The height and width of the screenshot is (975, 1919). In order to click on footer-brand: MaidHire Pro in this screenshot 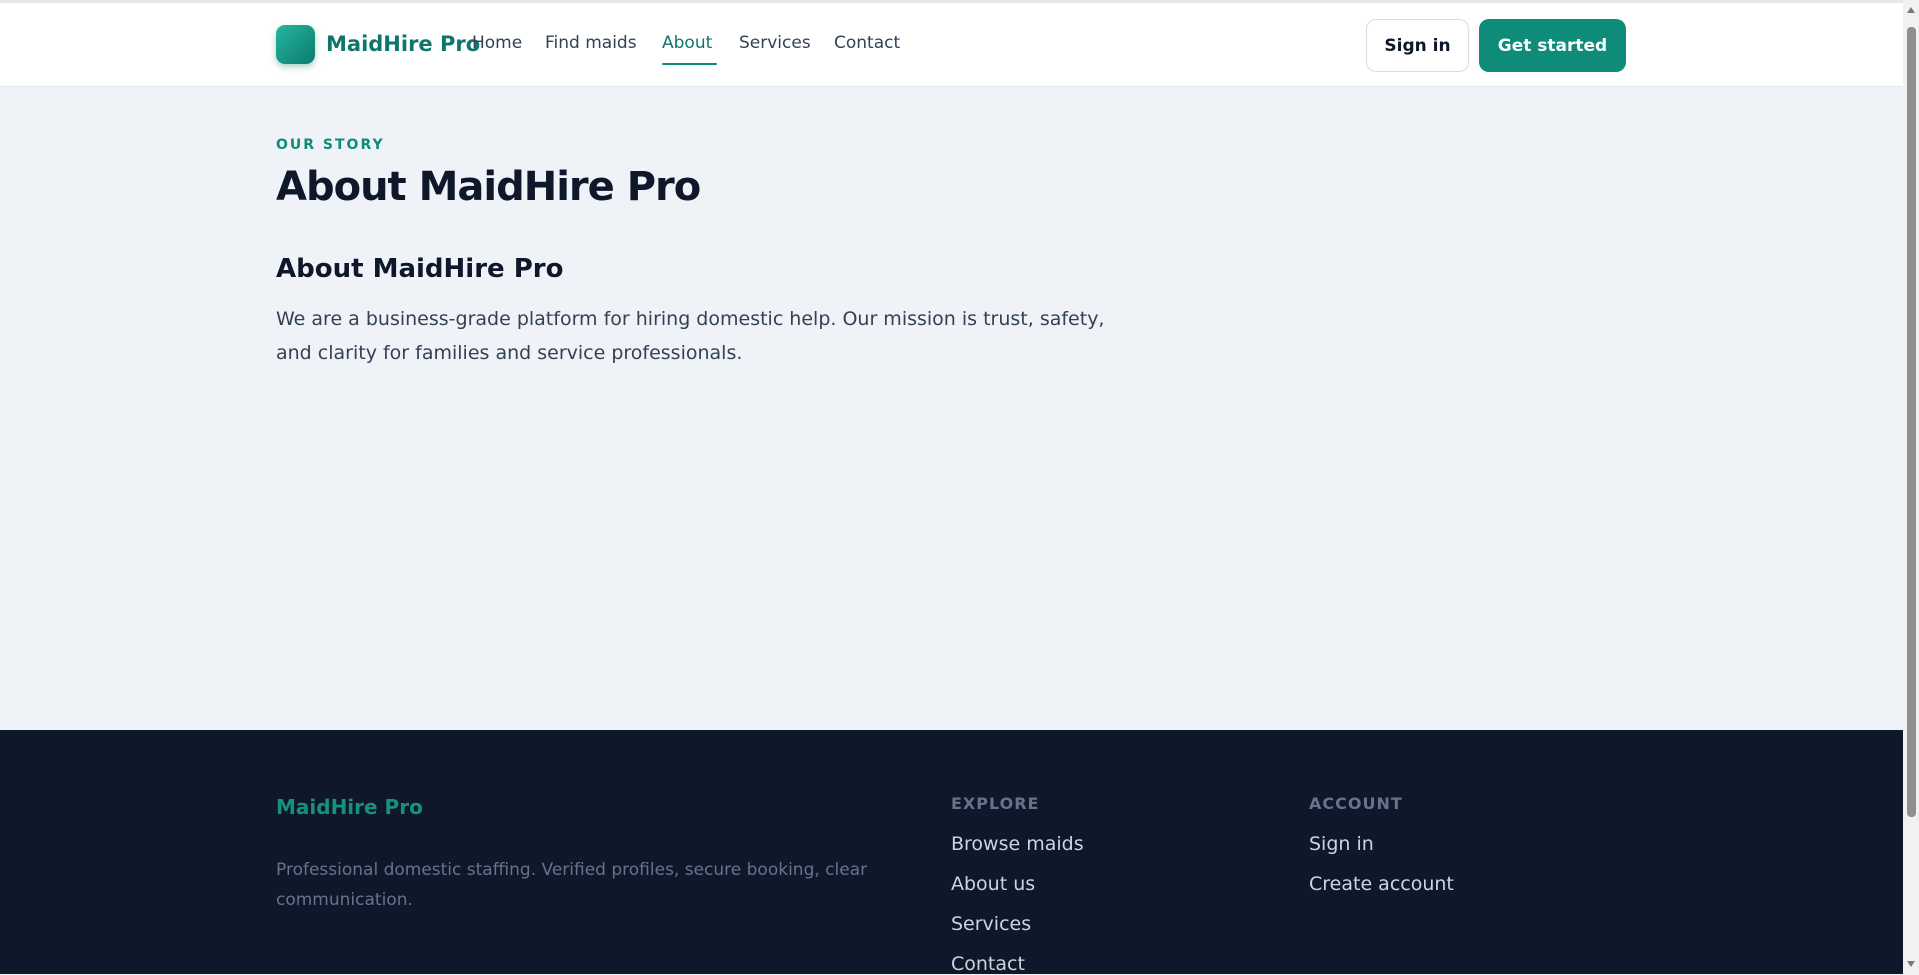, I will do `click(349, 807)`.